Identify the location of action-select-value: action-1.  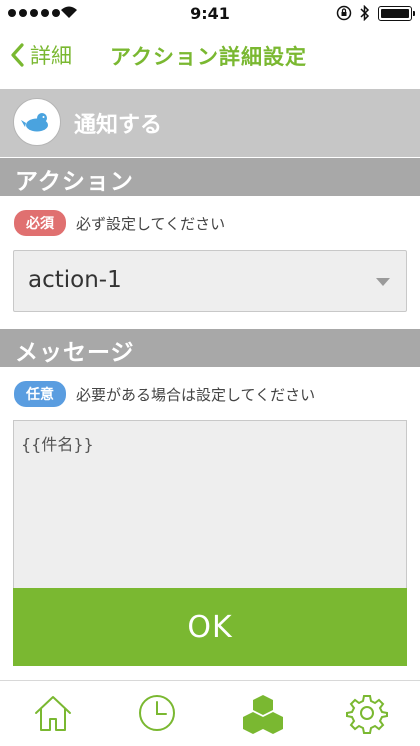
(75, 280).